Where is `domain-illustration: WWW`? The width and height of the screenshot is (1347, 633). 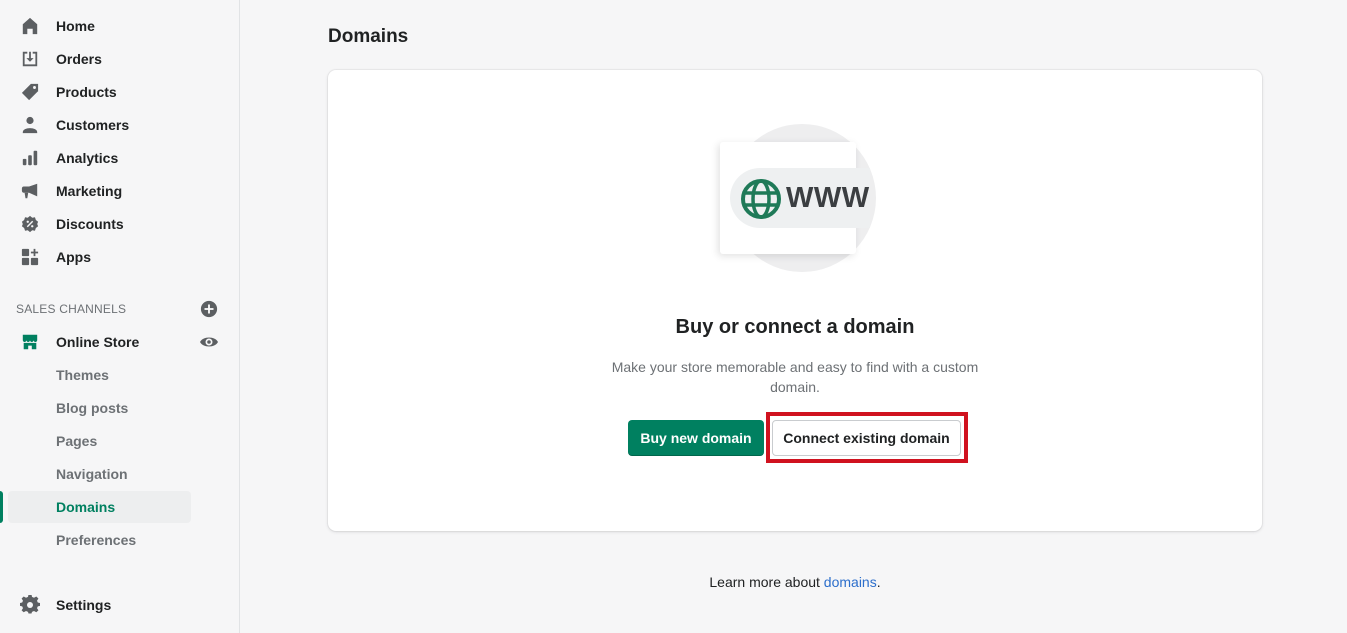
domain-illustration: WWW is located at coordinates (796, 199).